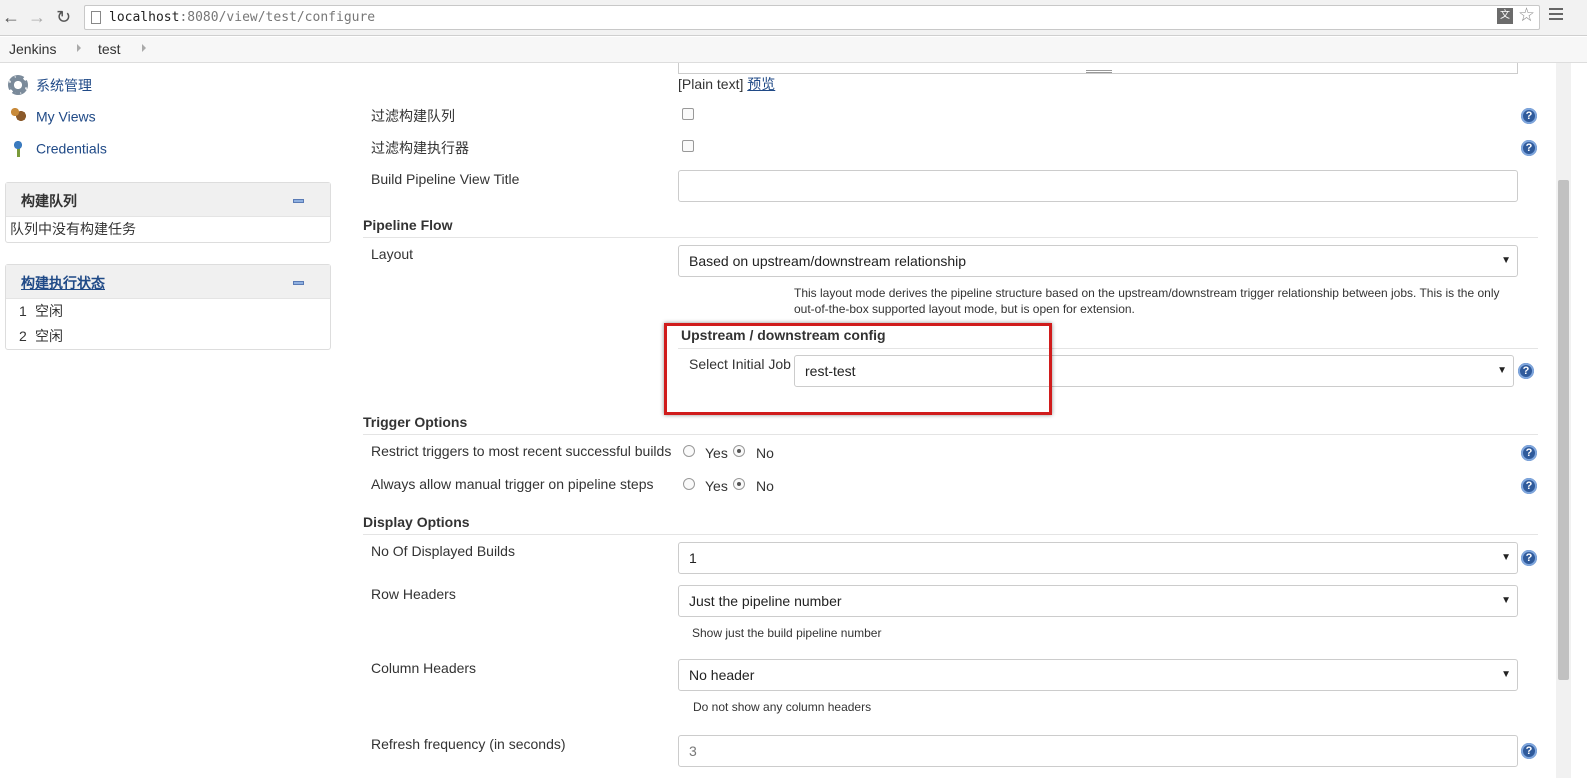 Image resolution: width=1587 pixels, height=778 pixels. What do you see at coordinates (63, 283) in the screenshot?
I see `executor-status-title: 构建执行状态` at bounding box center [63, 283].